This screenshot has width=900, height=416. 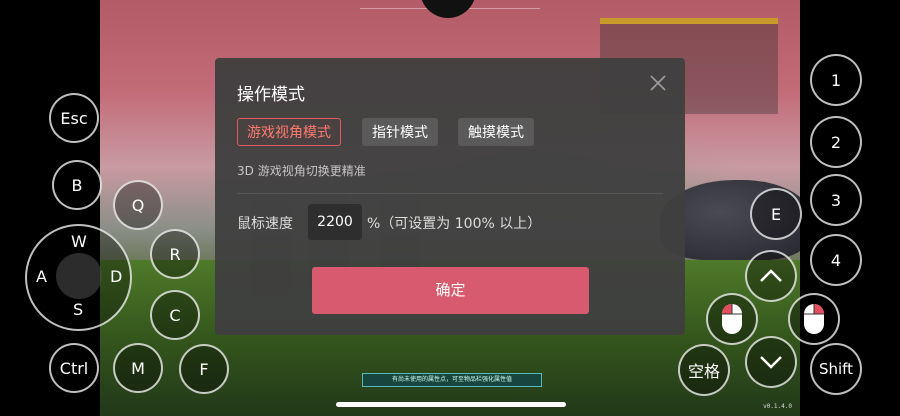 What do you see at coordinates (138, 368) in the screenshot?
I see `m-key-button: M` at bounding box center [138, 368].